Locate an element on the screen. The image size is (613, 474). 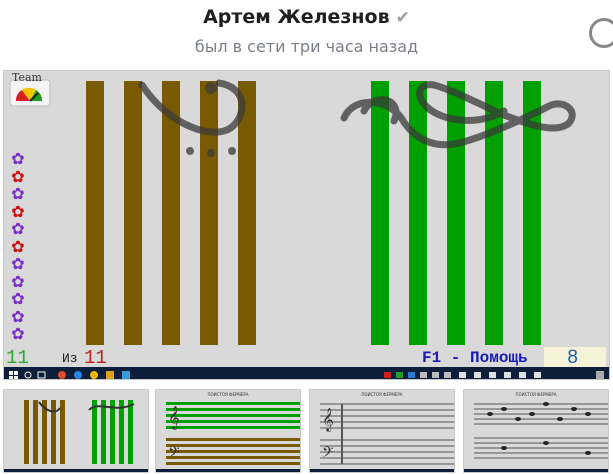
task-view-icon is located at coordinates (41, 375).